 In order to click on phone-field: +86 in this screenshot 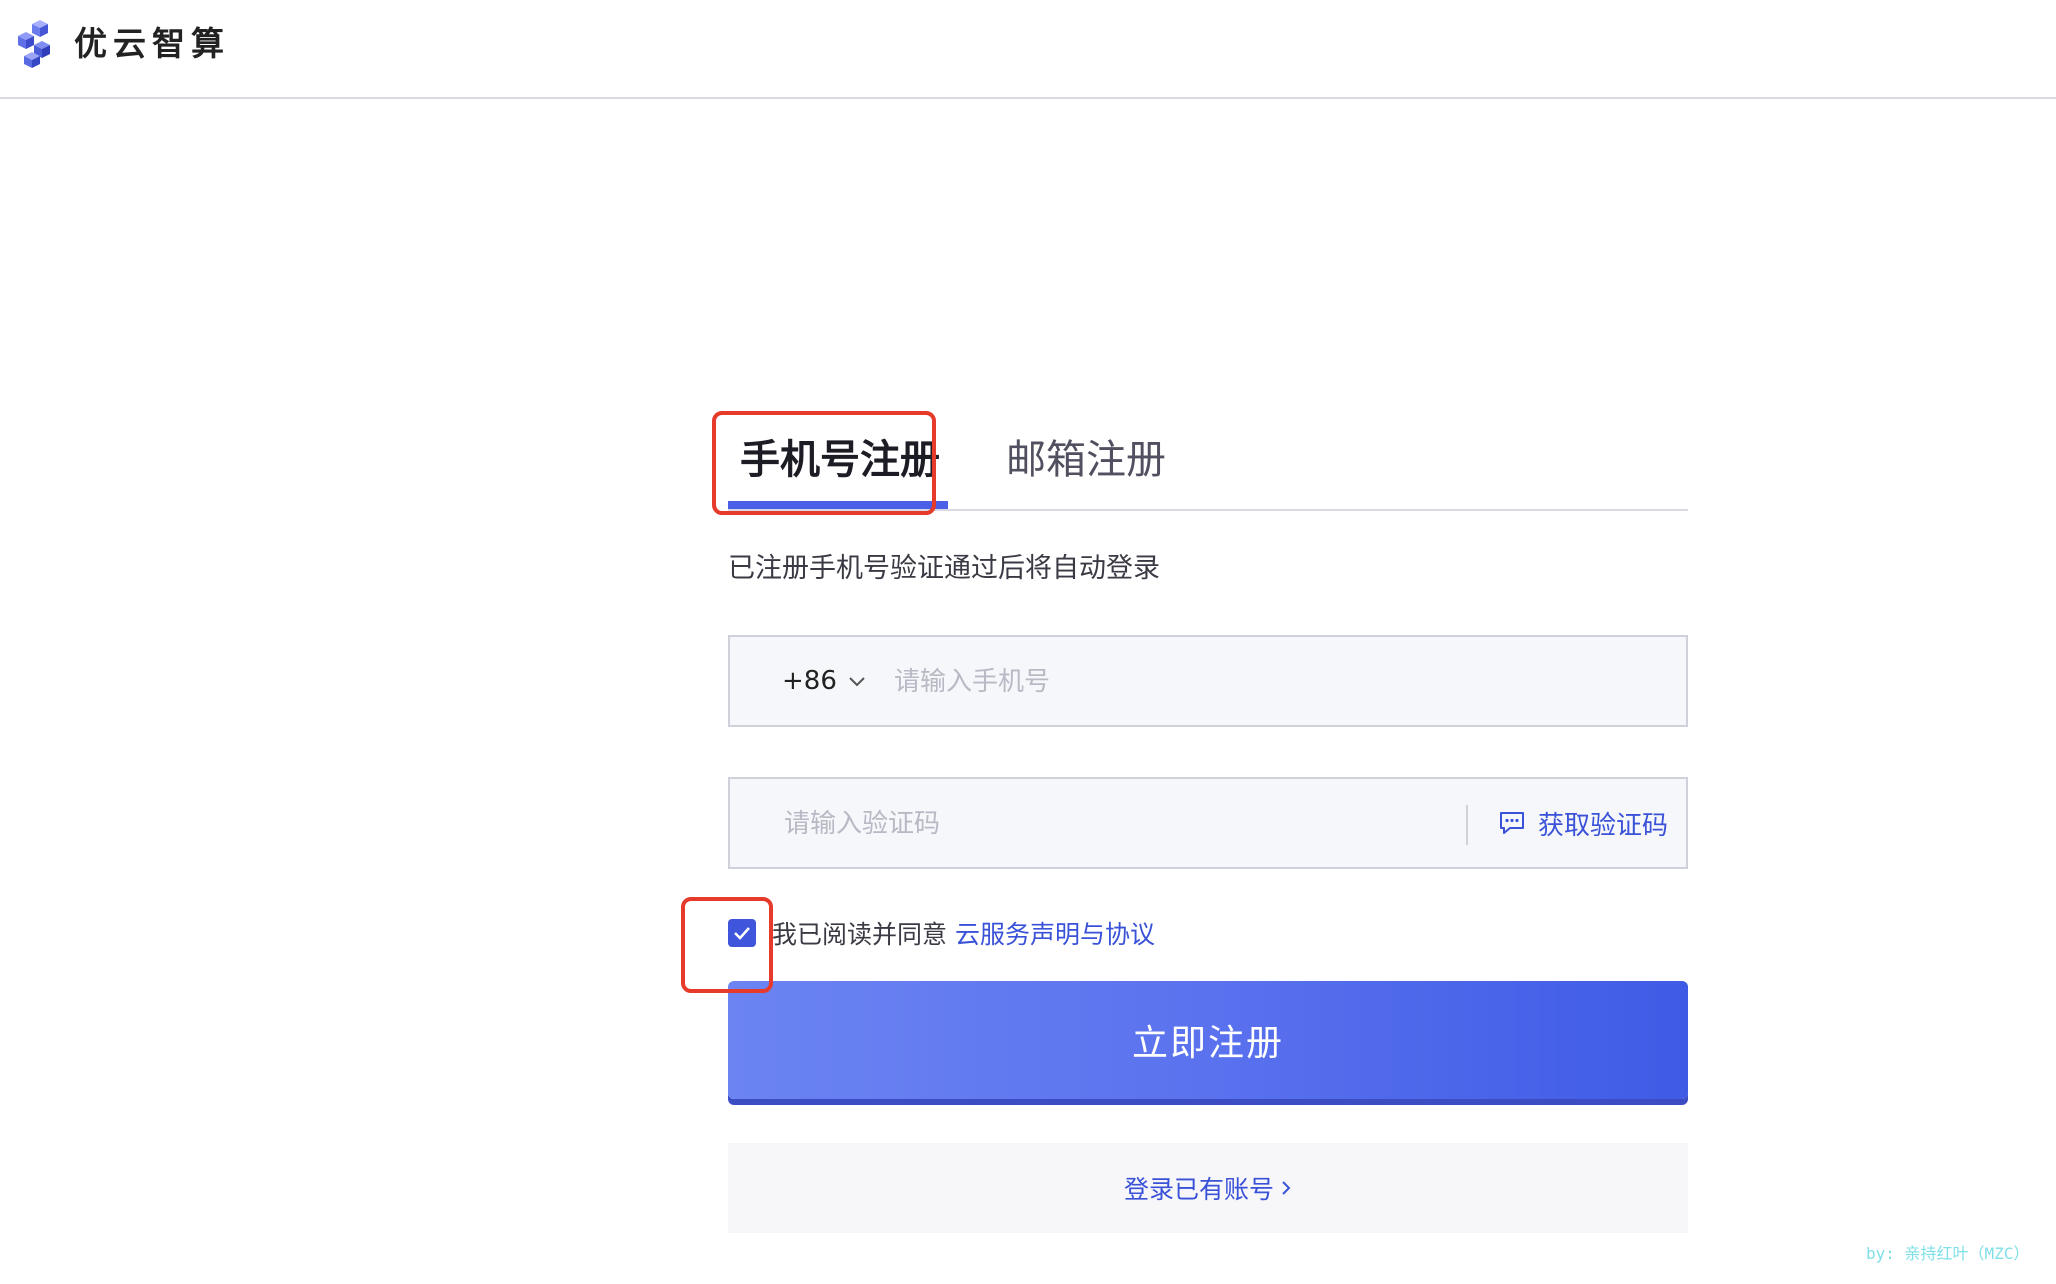, I will do `click(1208, 681)`.